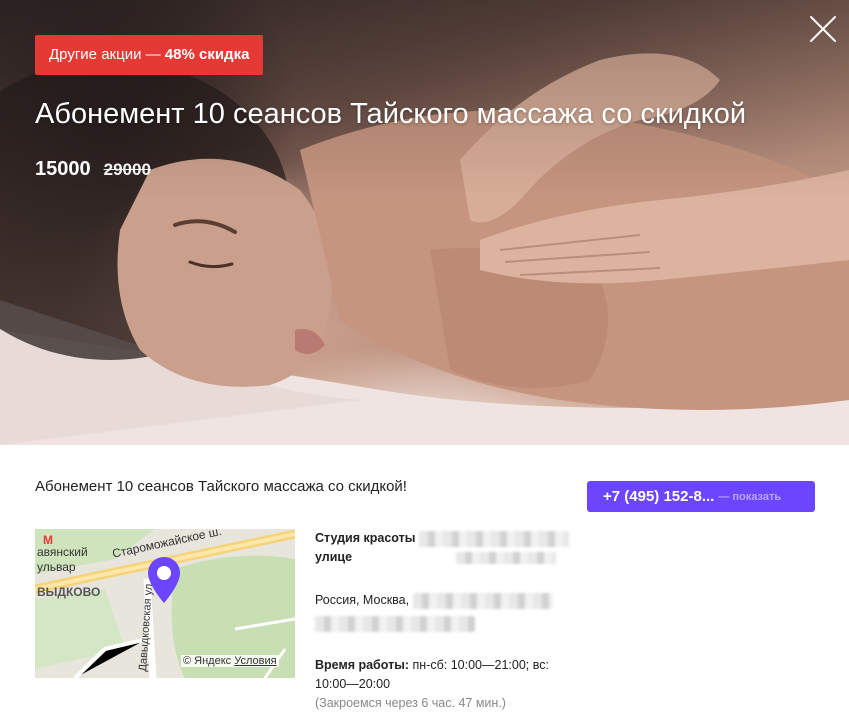 The width and height of the screenshot is (849, 725). Describe the element at coordinates (445, 548) in the screenshot. I see `studio-name: Студия красоты улице` at that location.